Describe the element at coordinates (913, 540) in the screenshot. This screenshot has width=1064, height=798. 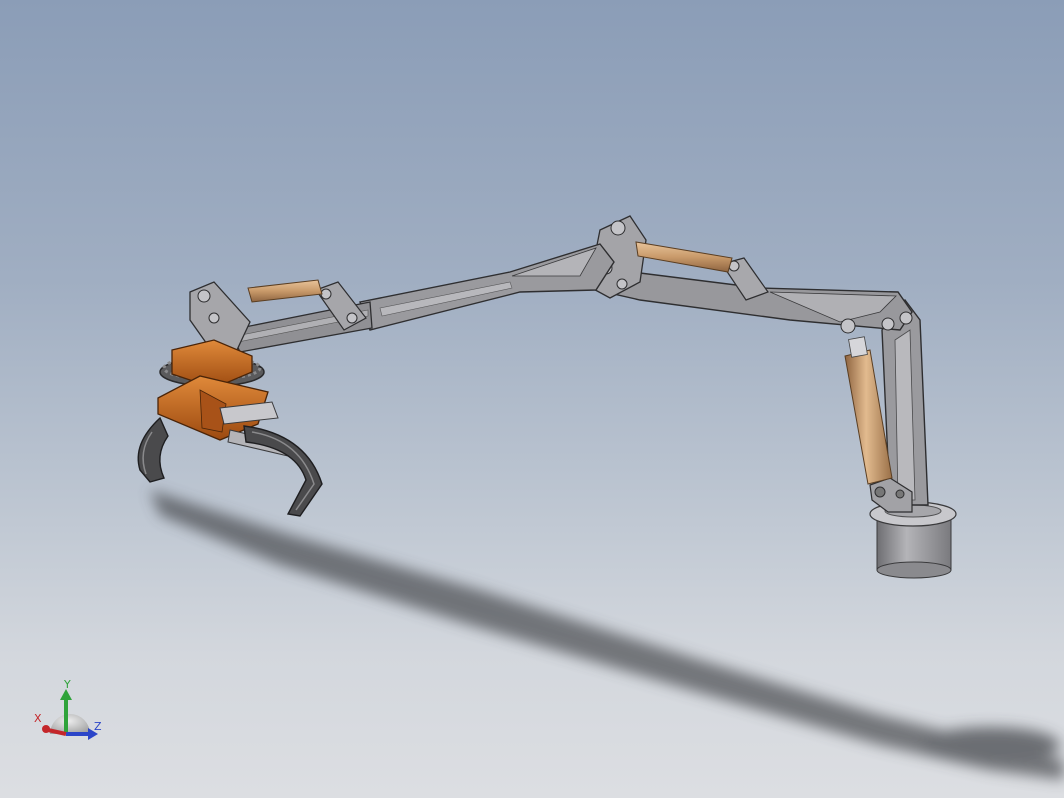
I see `base-pedestal` at that location.